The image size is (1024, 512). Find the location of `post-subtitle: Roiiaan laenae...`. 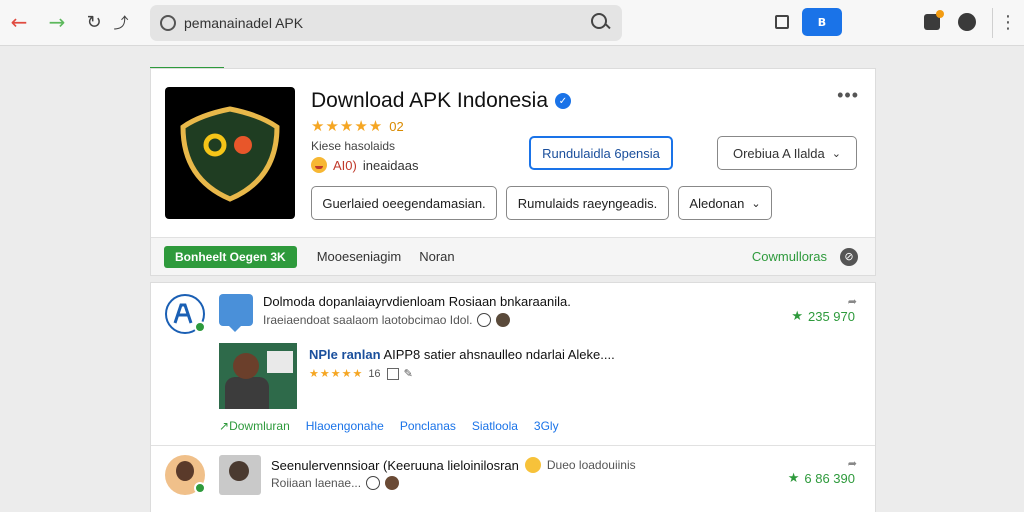

post-subtitle: Roiiaan laenae... is located at coordinates (335, 483).